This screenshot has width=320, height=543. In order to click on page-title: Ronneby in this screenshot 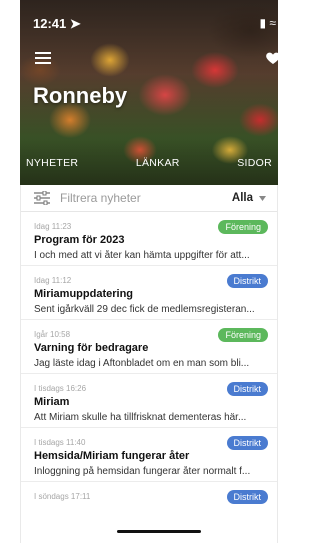, I will do `click(80, 95)`.